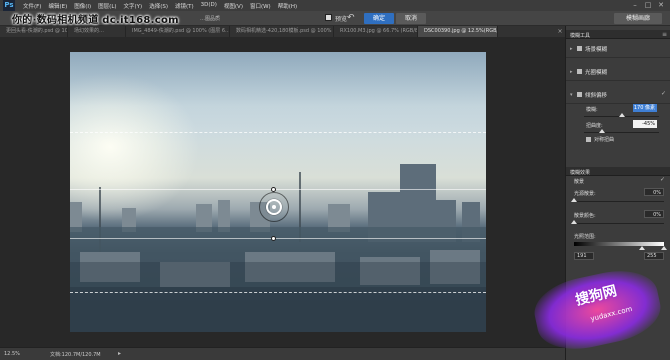 Image resolution: width=670 pixels, height=360 pixels. Describe the element at coordinates (95, 20) in the screenshot. I see `watermark-text: 你的·数码相机频道 dc.it168.com` at that location.